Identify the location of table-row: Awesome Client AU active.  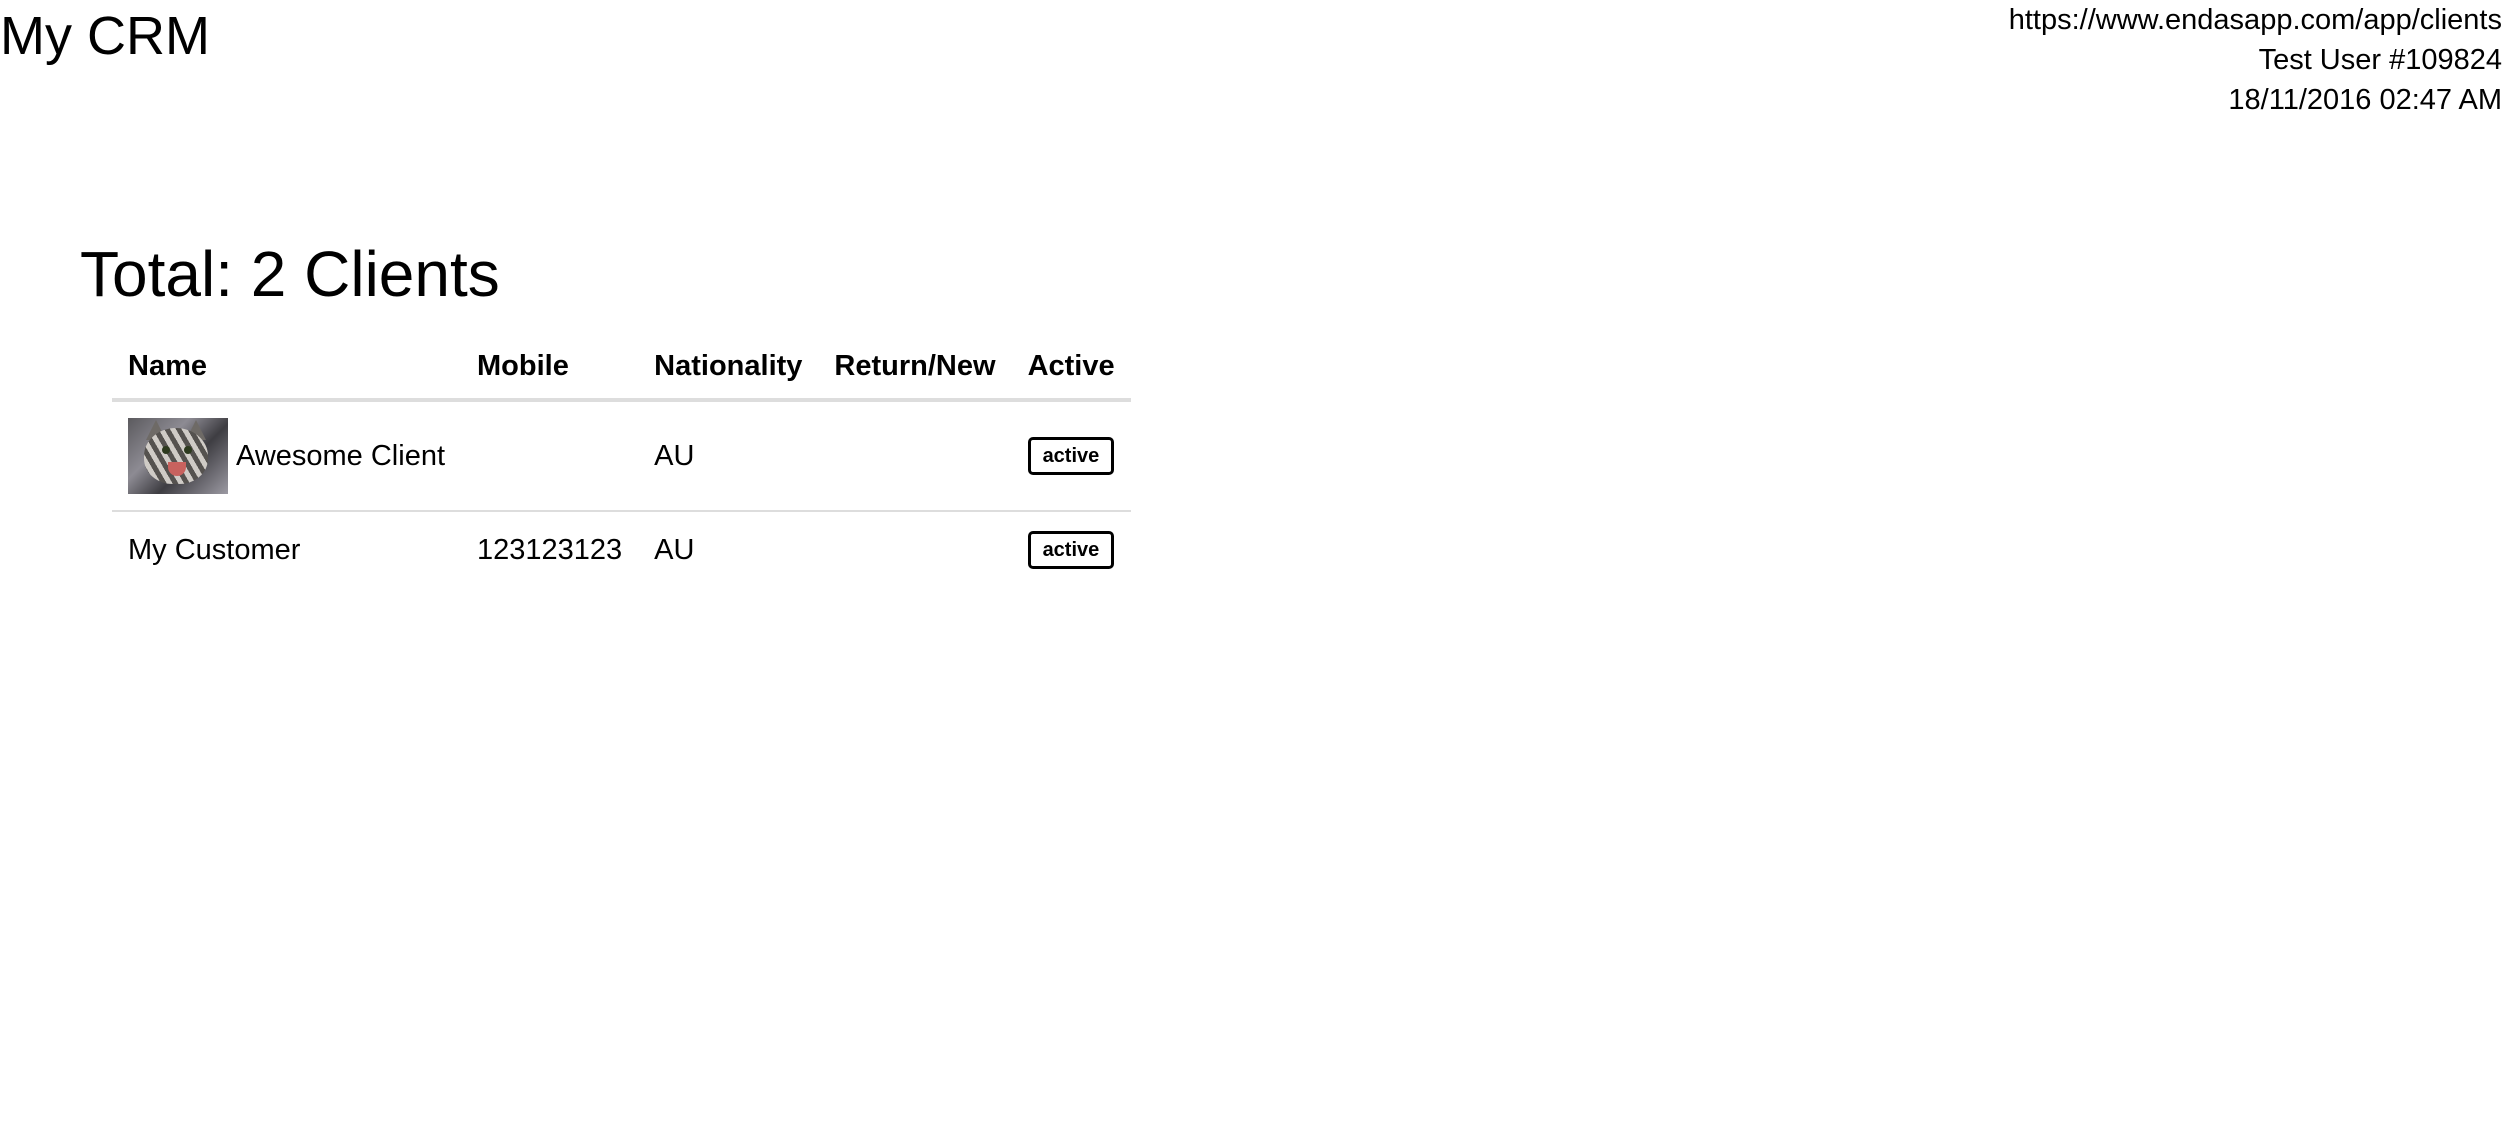
(621, 456).